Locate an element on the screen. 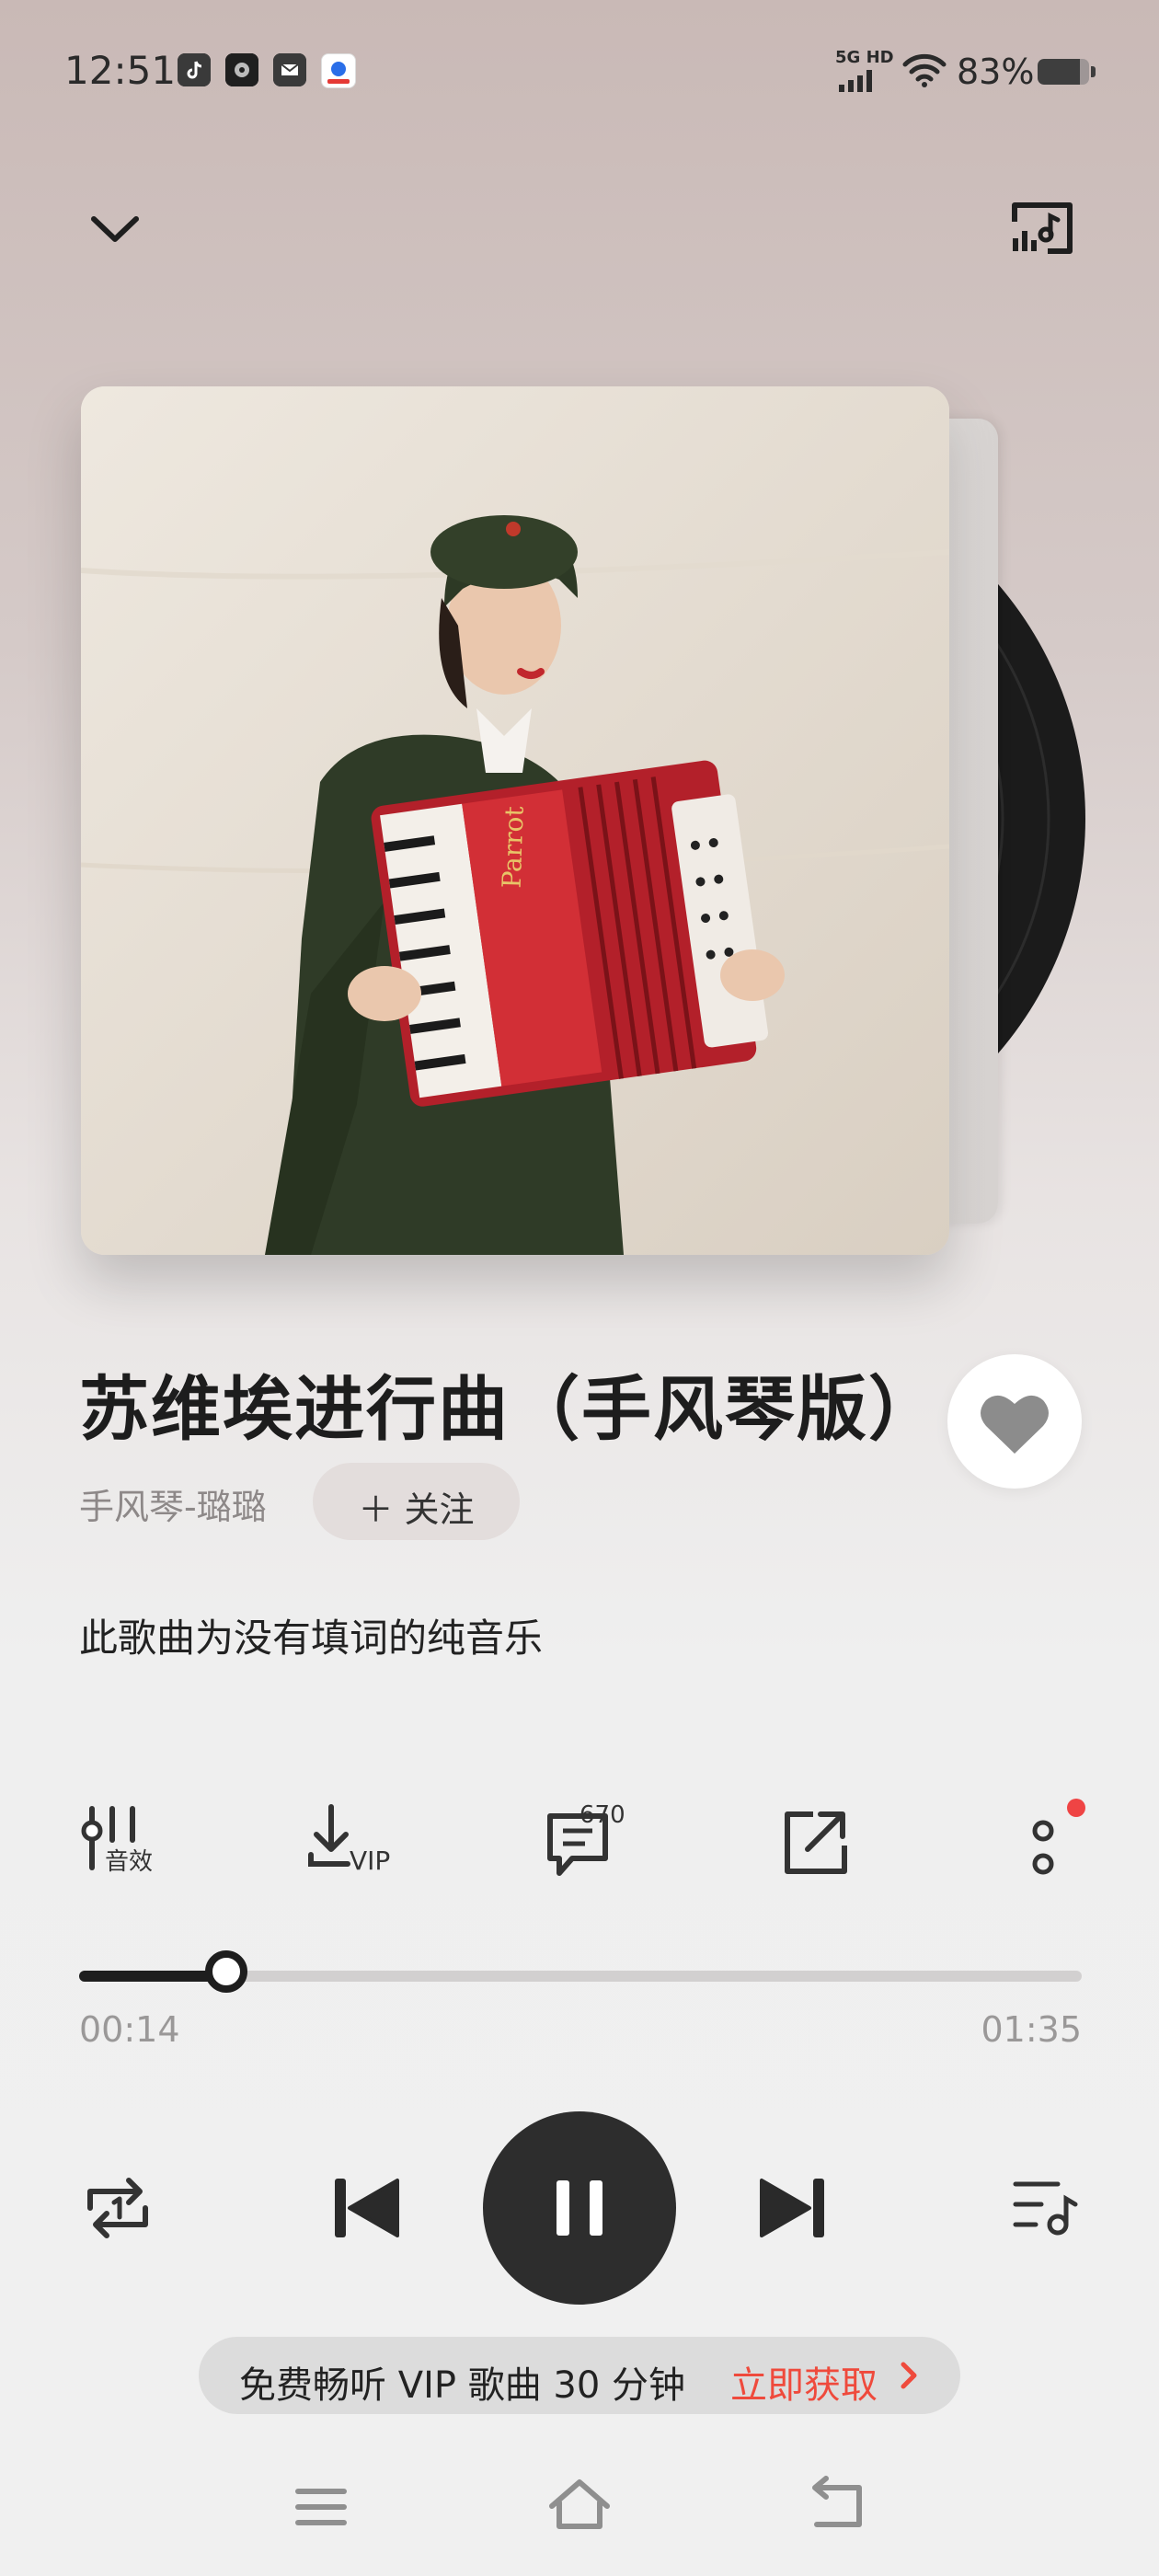 This screenshot has width=1159, height=2576. battery-percent: 83% is located at coordinates (996, 72).